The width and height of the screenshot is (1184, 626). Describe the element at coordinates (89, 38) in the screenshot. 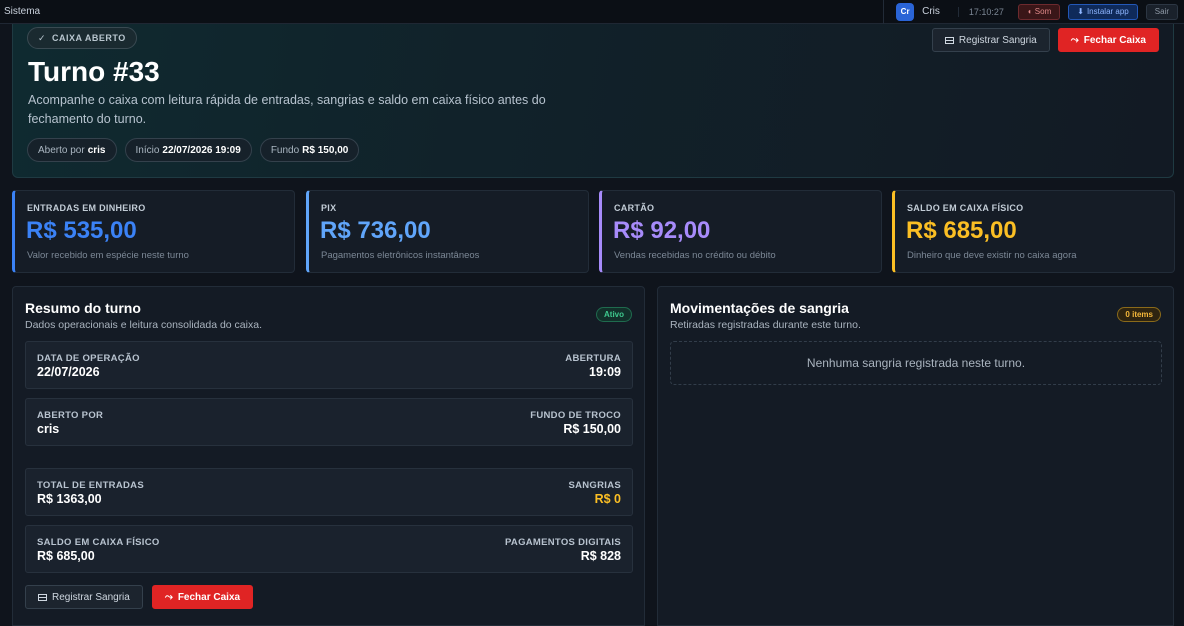

I see `cash-open-label: CAIXA ABERTO` at that location.